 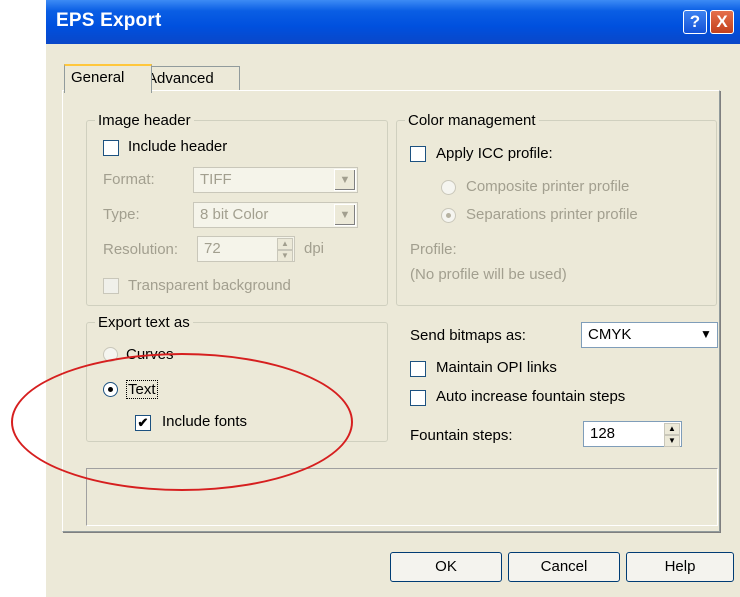 I want to click on composite-radio, so click(x=448, y=187).